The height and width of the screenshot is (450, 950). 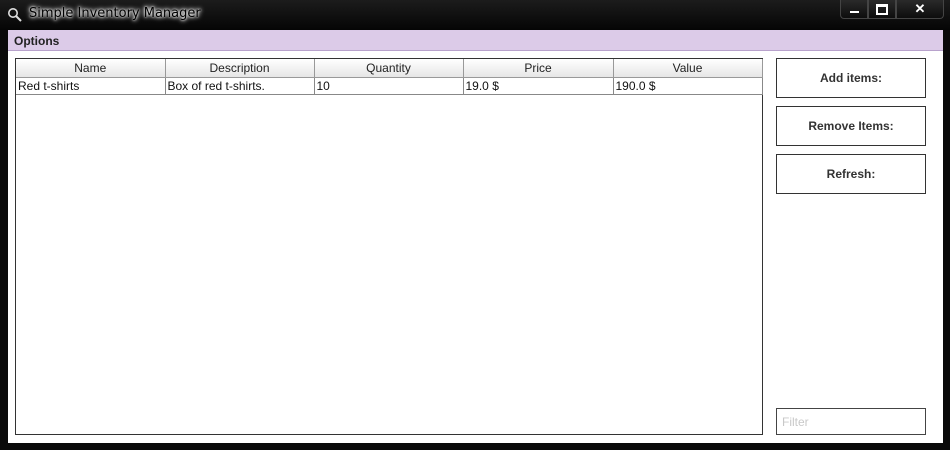 I want to click on cell-description: Box of red t-shirts., so click(x=240, y=86).